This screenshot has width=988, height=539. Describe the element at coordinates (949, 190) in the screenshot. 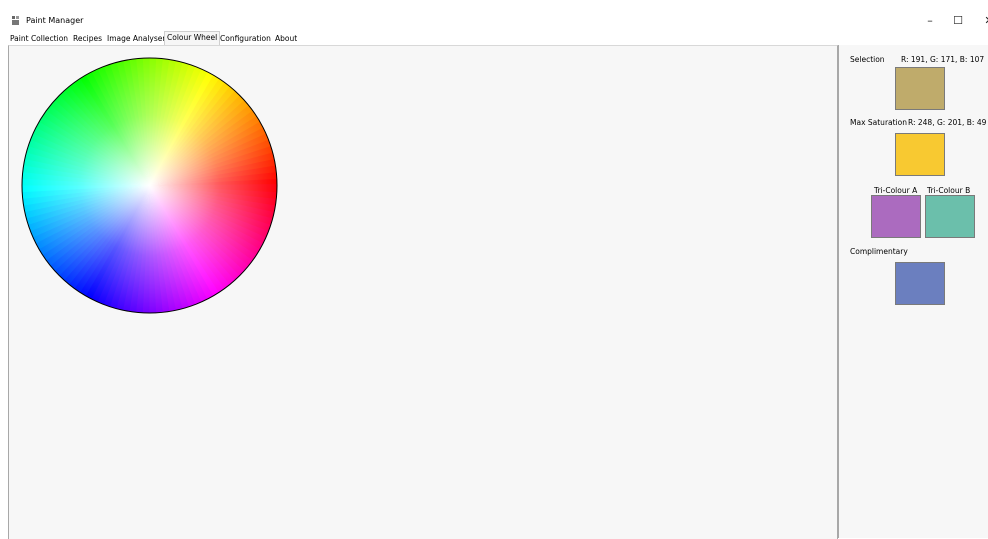

I see `tri-colour-b-label: Tri-Colour B` at that location.